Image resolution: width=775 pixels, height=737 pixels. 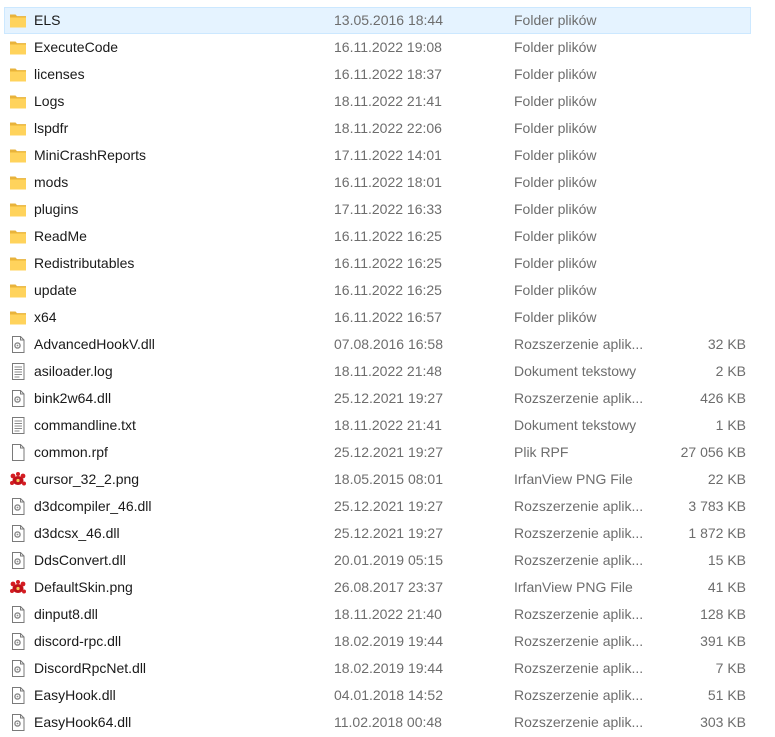 What do you see at coordinates (18, 371) in the screenshot?
I see `text-file-icon` at bounding box center [18, 371].